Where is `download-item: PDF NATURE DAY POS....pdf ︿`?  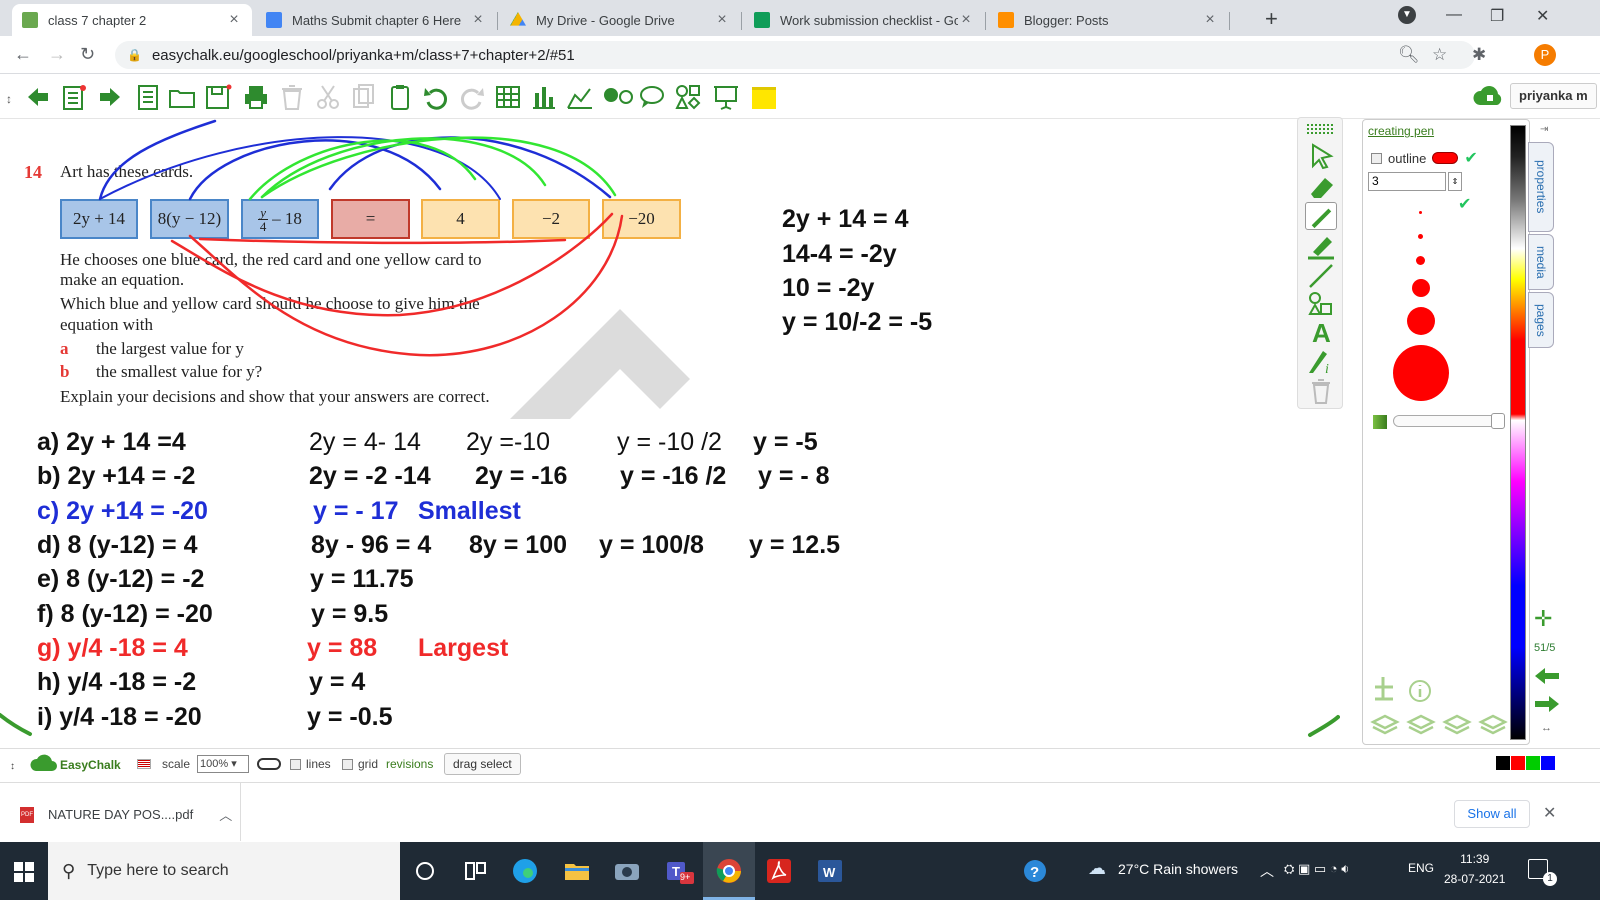
download-item: PDF NATURE DAY POS....pdf ︿ is located at coordinates (126, 814).